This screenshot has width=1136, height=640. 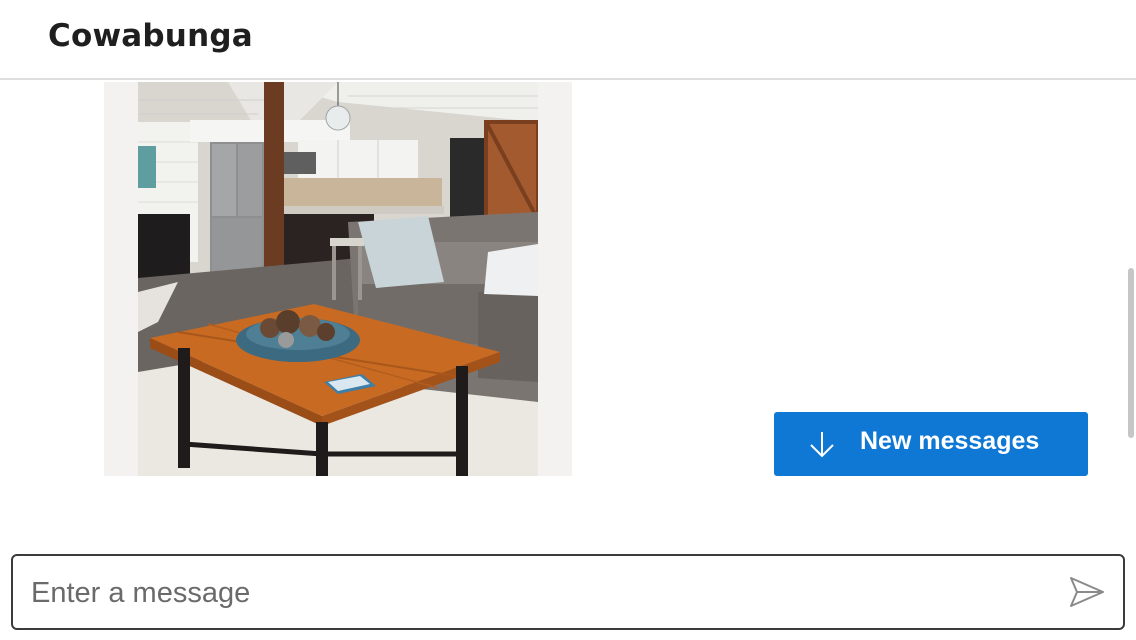 I want to click on new-messages-button: New messages, so click(x=931, y=444).